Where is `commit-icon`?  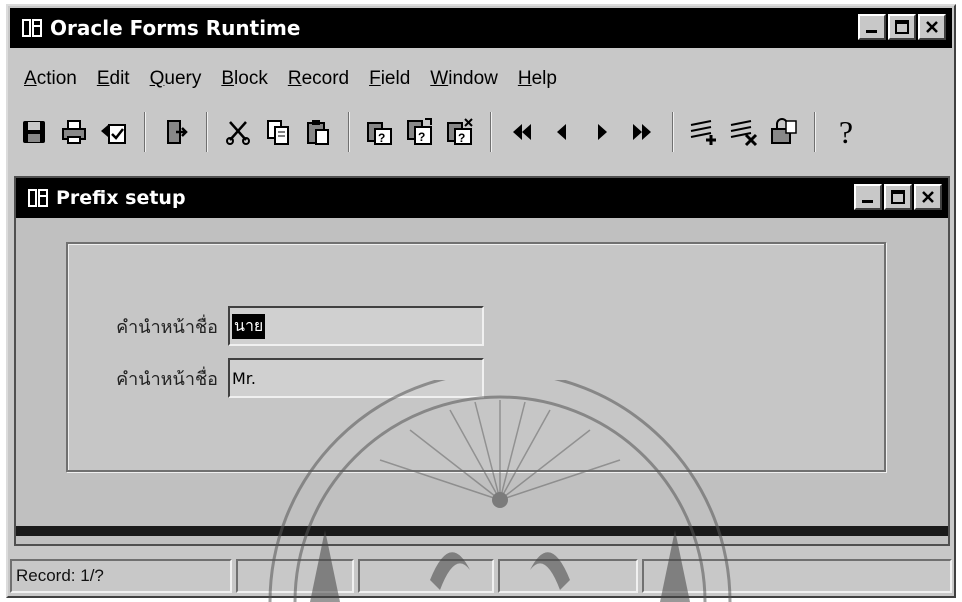 commit-icon is located at coordinates (113, 134).